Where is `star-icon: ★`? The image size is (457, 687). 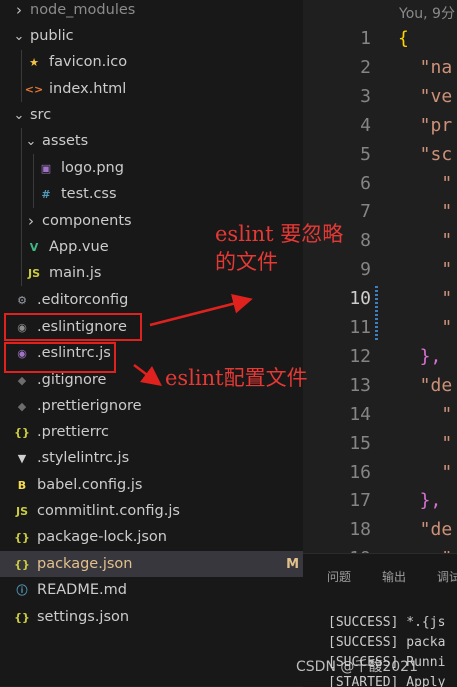
star-icon: ★ is located at coordinates (34, 62).